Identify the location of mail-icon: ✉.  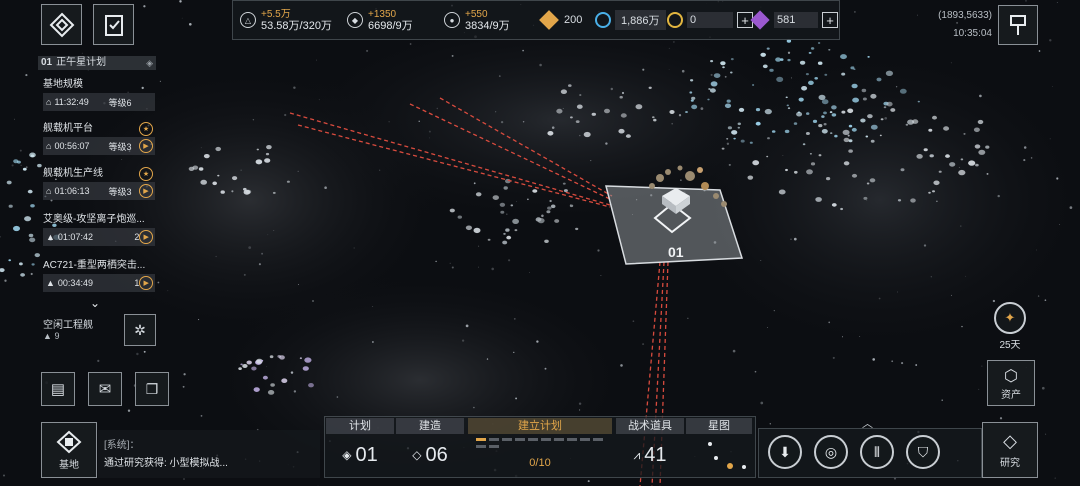
(105, 389).